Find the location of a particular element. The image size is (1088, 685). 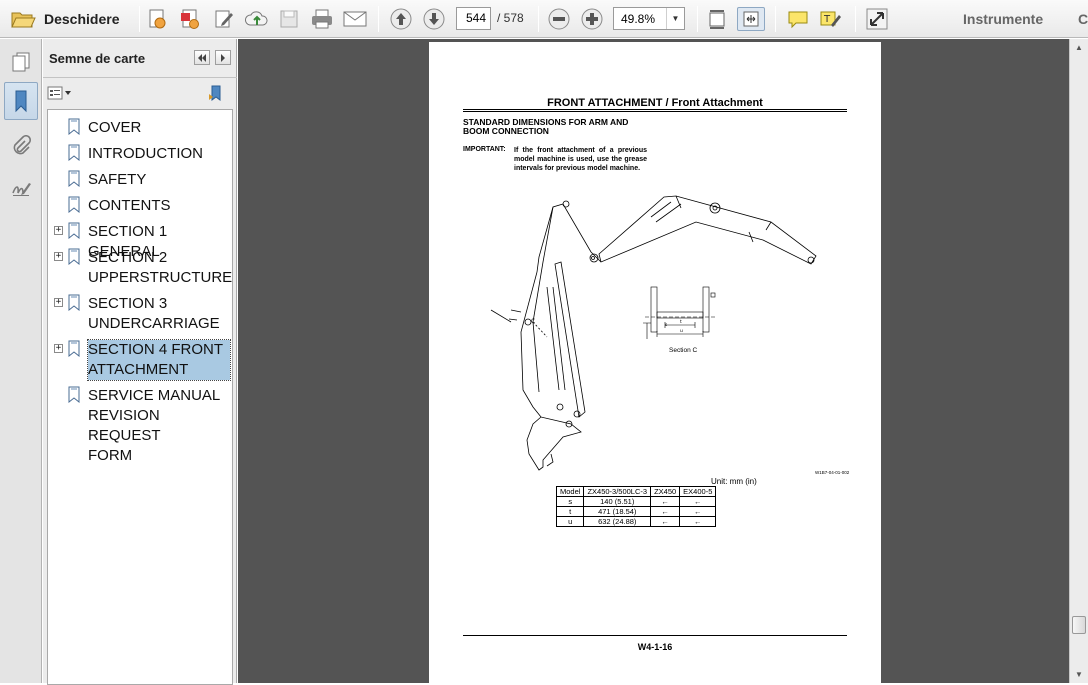

table-cell: 471 (18.54) is located at coordinates (617, 511).